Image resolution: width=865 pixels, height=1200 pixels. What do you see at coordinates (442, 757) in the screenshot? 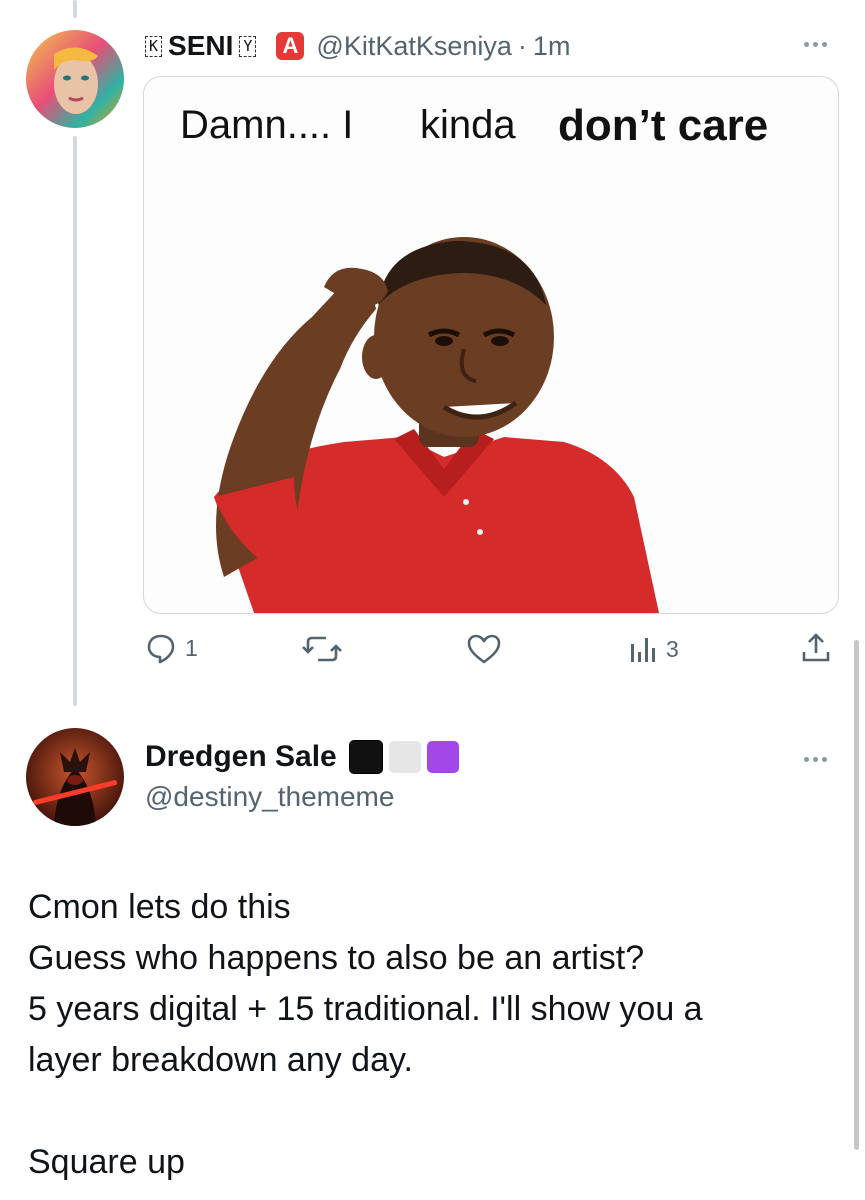
I see `purple-square-icon` at bounding box center [442, 757].